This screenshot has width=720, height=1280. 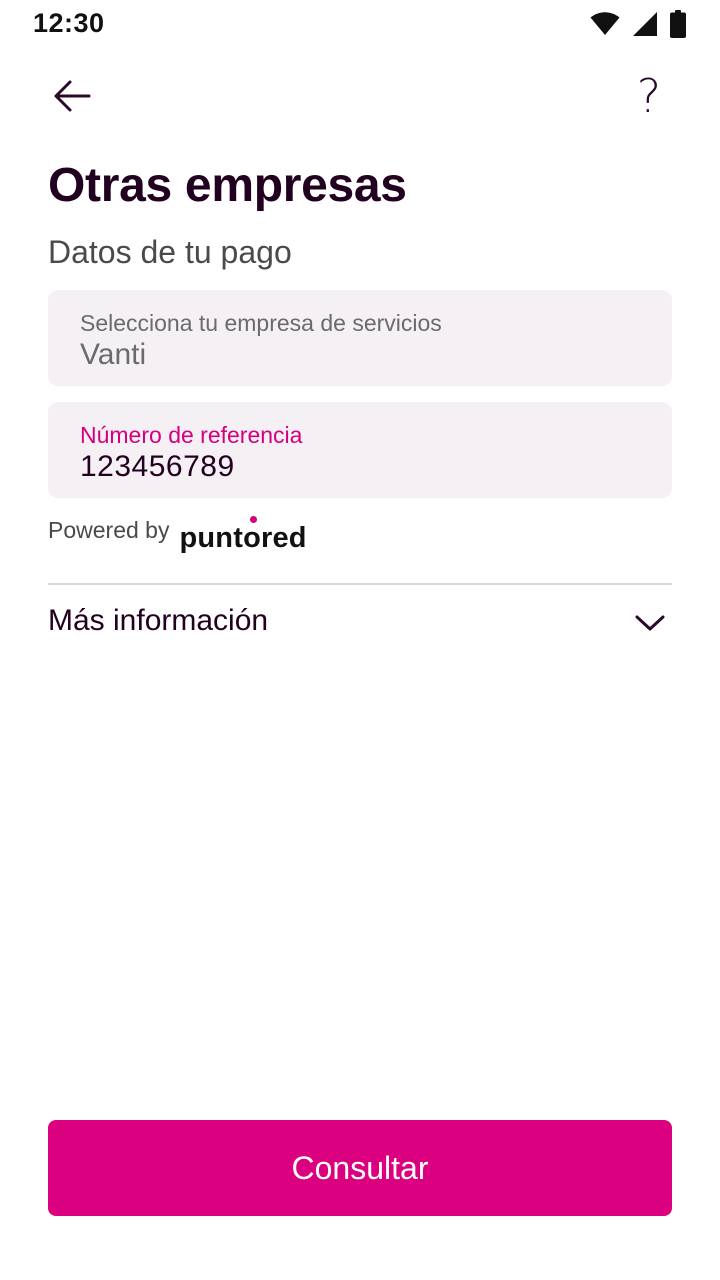 I want to click on powered-by: Powered by puntored, so click(x=177, y=535).